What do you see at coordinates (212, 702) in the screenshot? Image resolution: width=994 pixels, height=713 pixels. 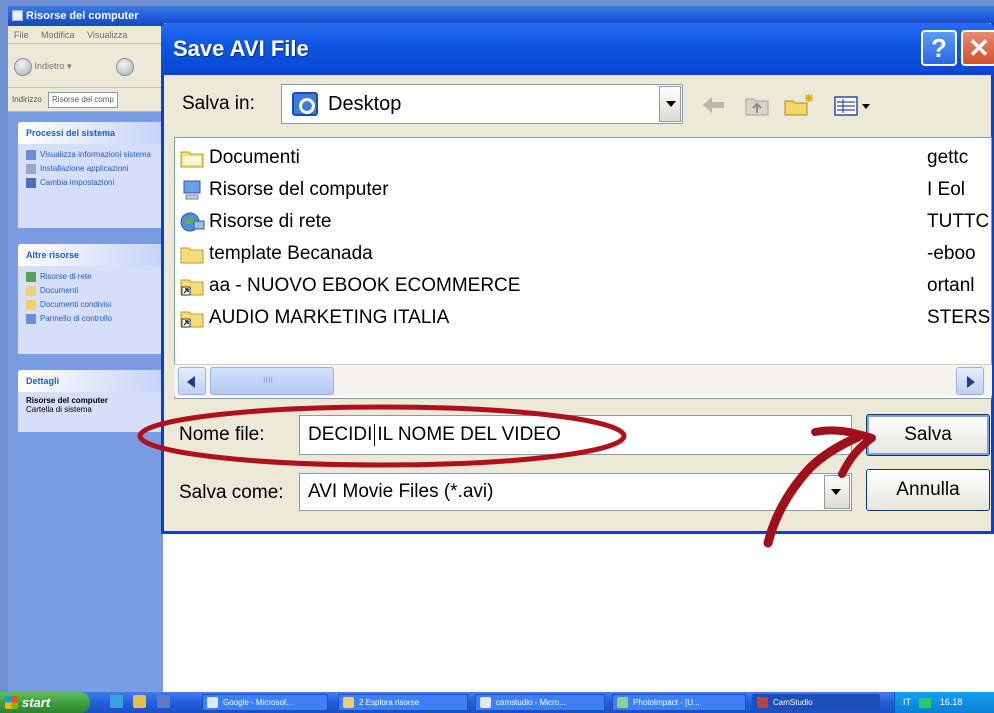 I see `browser-icon` at bounding box center [212, 702].